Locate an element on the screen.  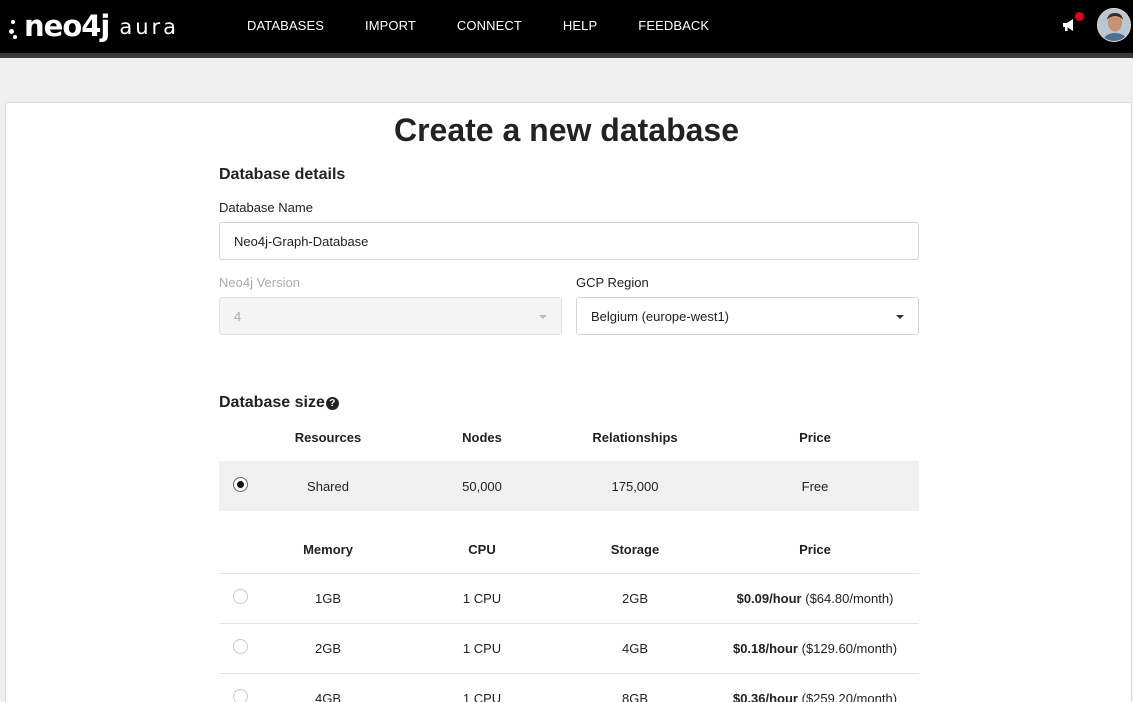
neo4j-version-value: 4 is located at coordinates (238, 316).